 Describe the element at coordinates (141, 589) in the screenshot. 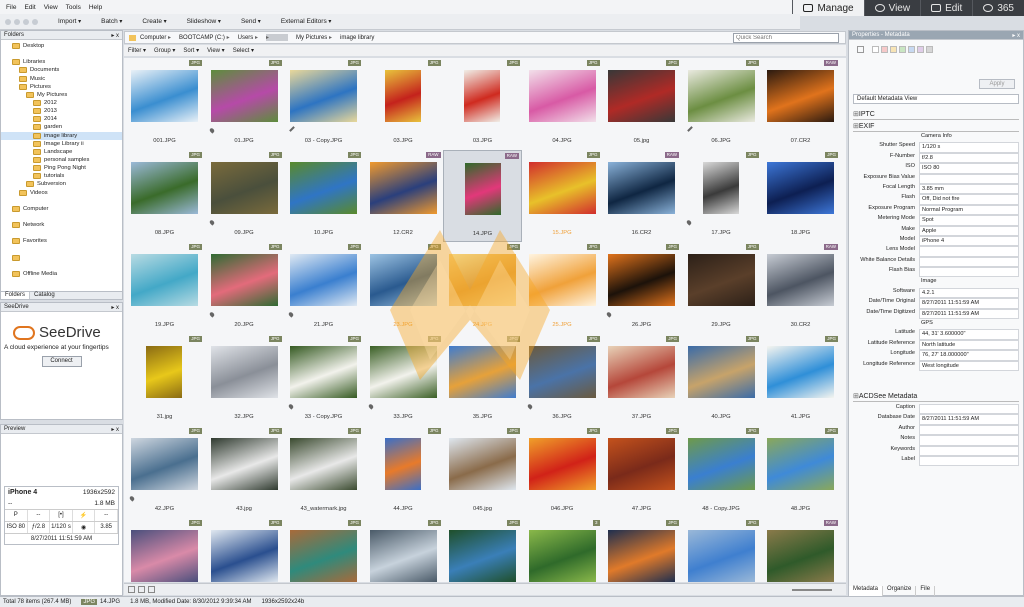

I see `rotate-icon` at that location.